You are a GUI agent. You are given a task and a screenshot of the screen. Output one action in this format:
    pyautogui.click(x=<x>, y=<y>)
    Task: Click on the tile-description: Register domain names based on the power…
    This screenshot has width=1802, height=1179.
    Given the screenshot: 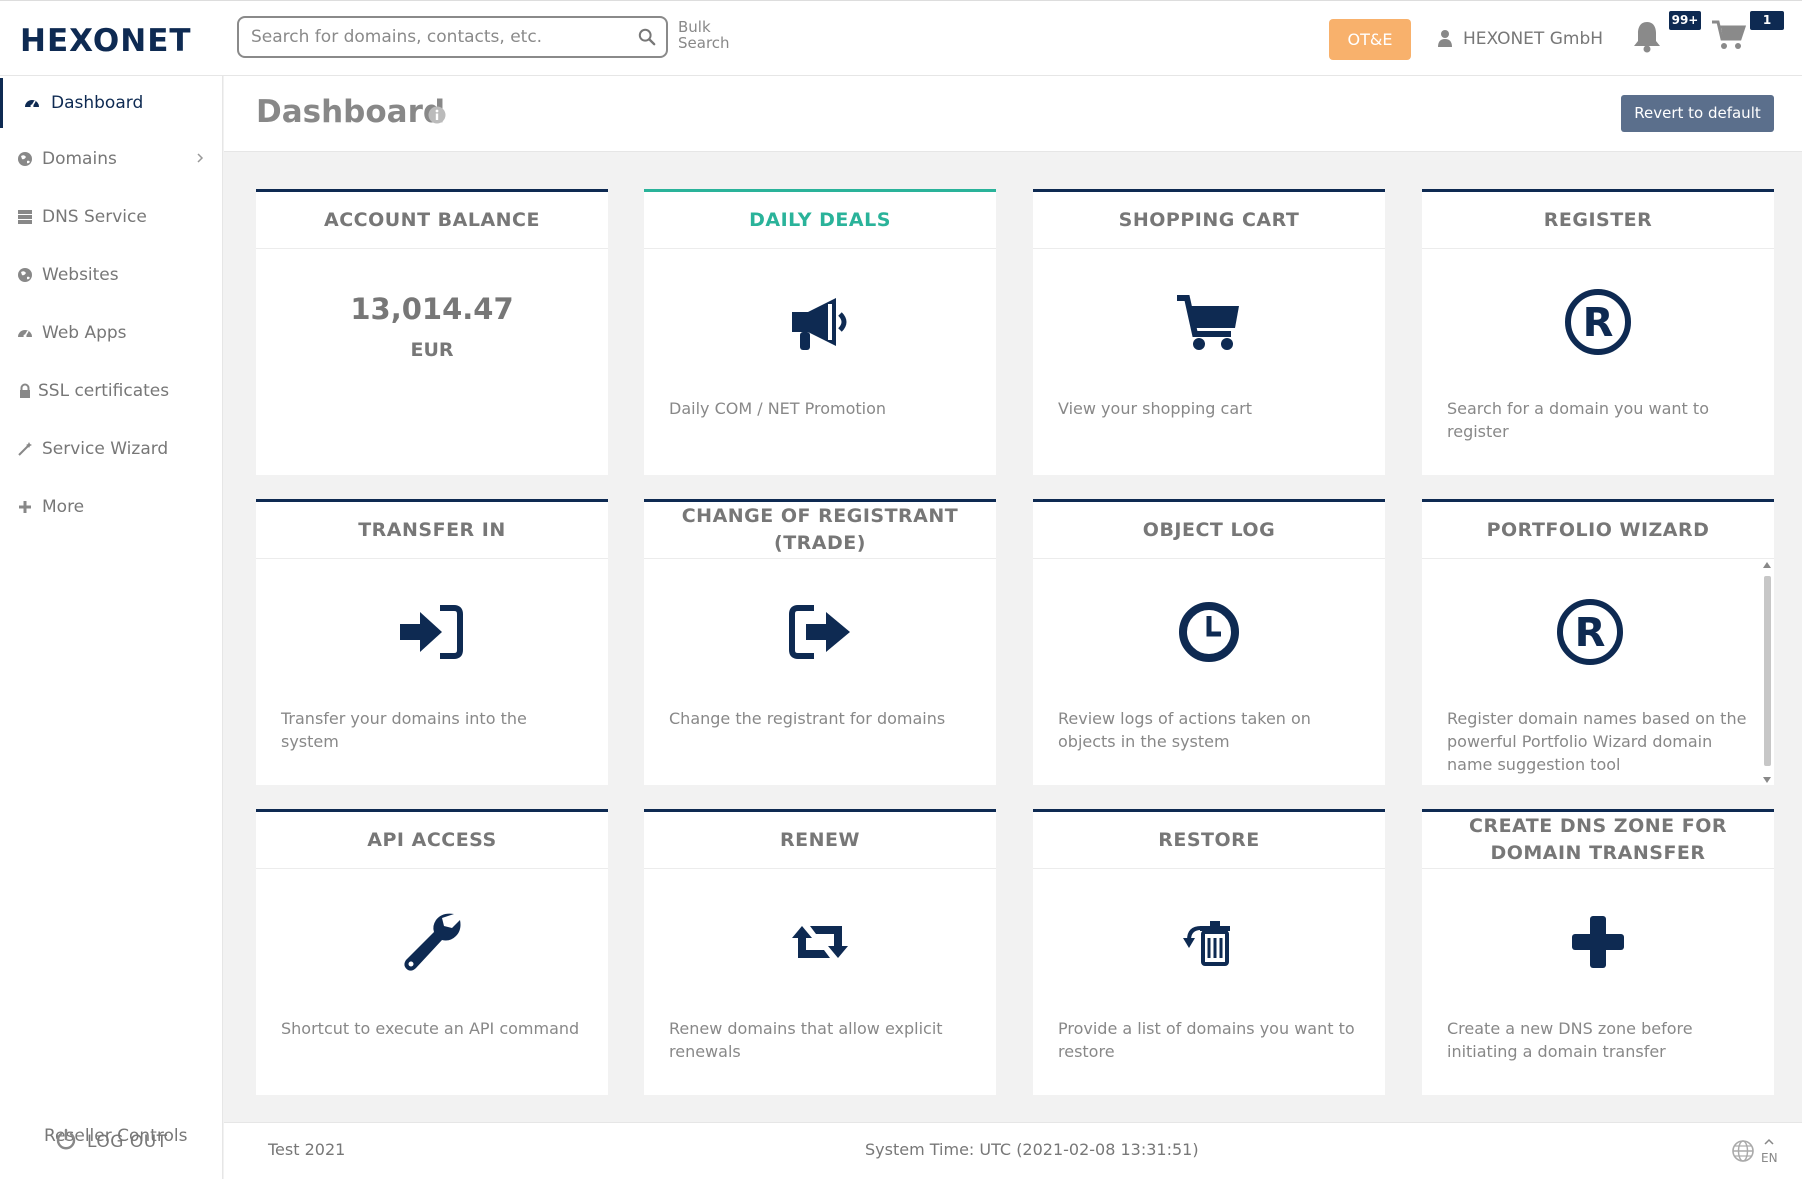 What is the action you would take?
    pyautogui.click(x=1597, y=741)
    